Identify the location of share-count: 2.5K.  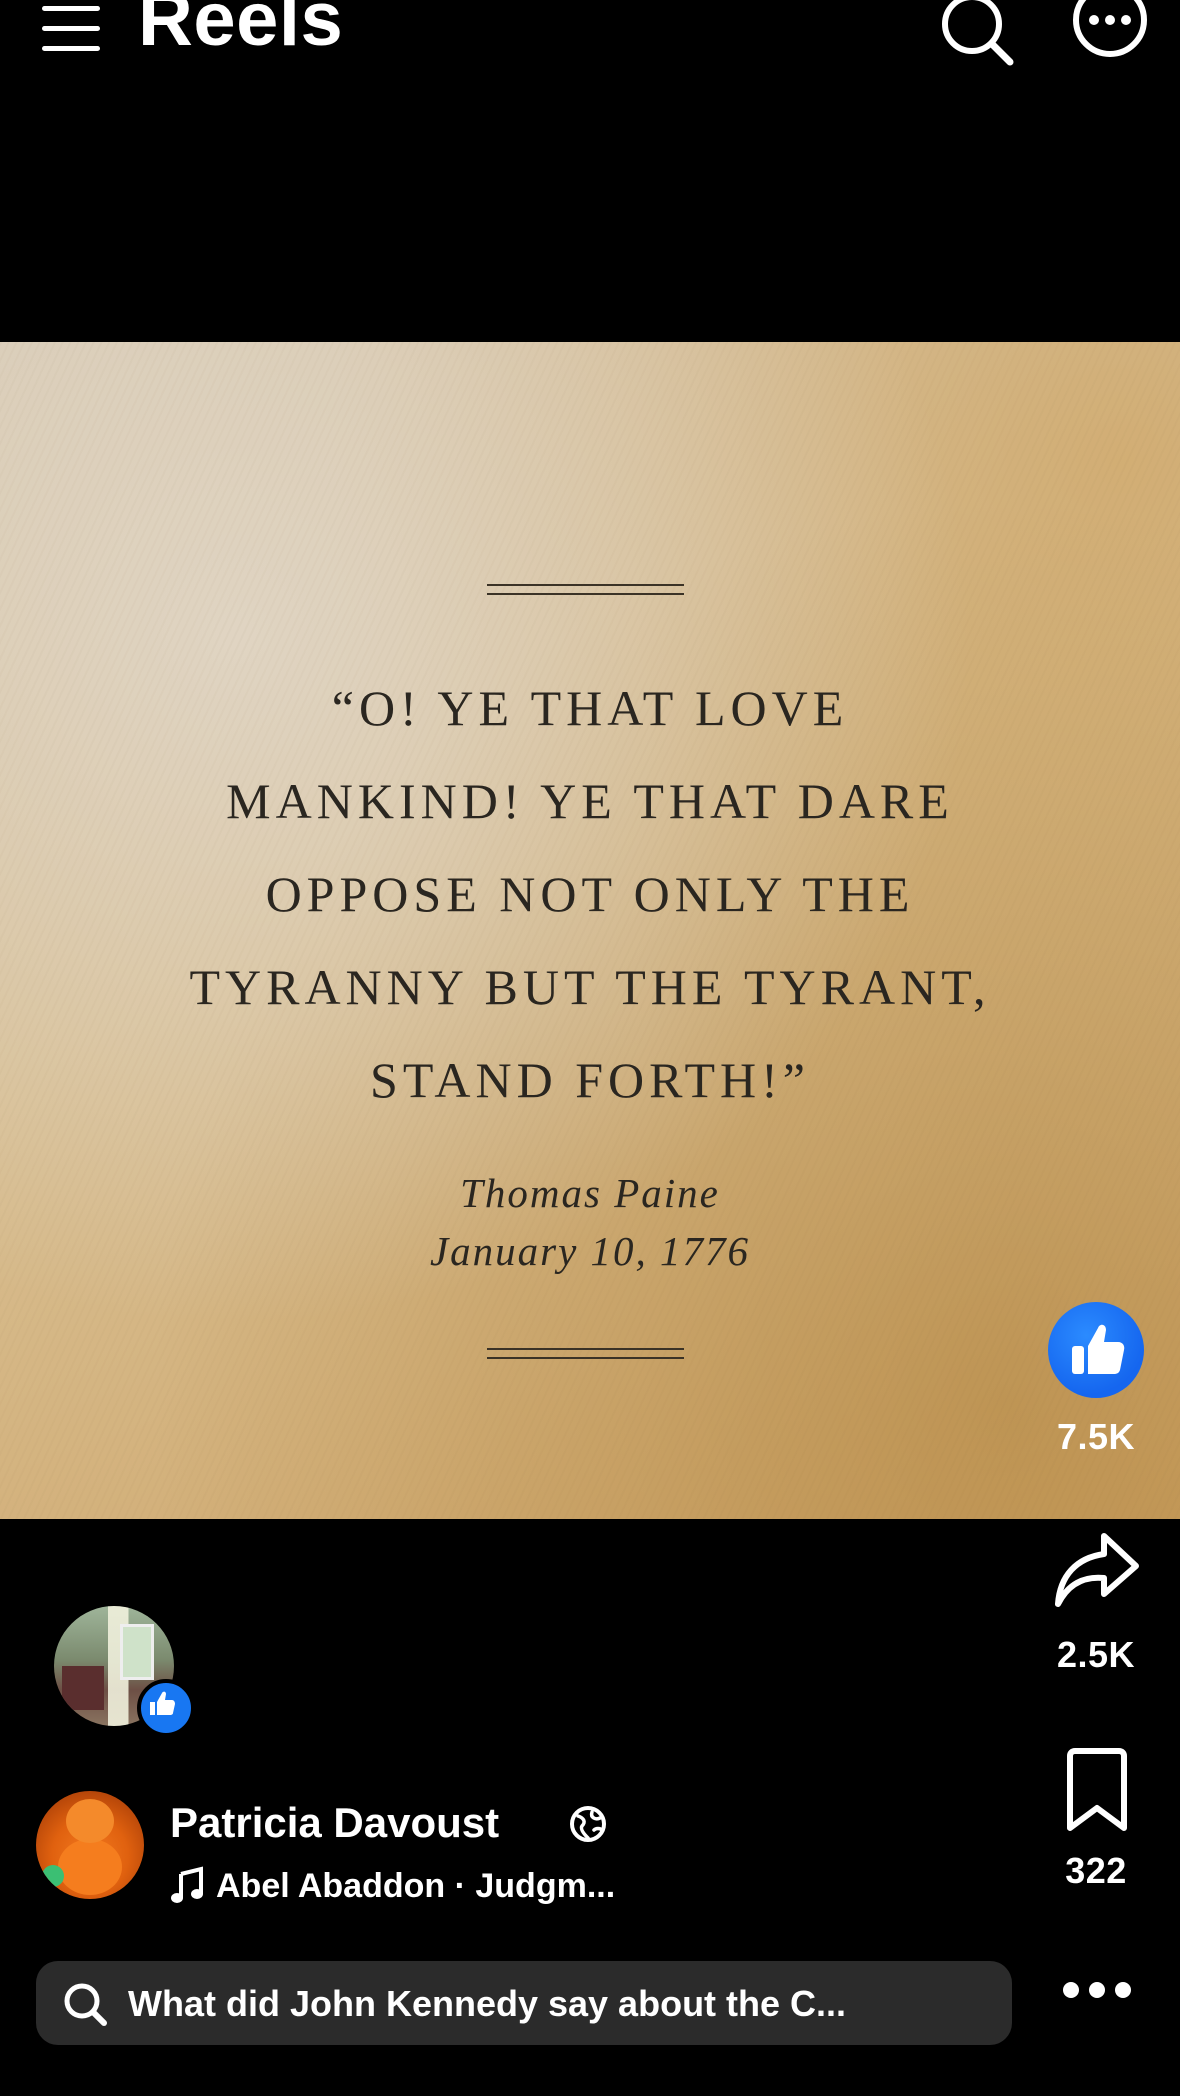
(1096, 1654).